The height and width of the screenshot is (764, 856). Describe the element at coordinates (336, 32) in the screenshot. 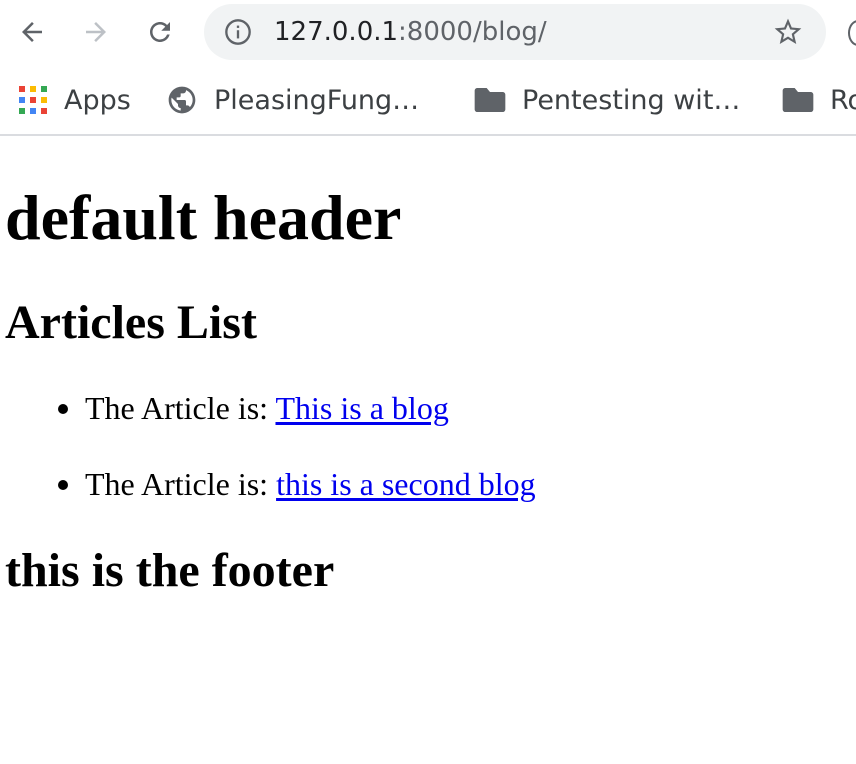

I see `url-host: 127.0.0.1` at that location.